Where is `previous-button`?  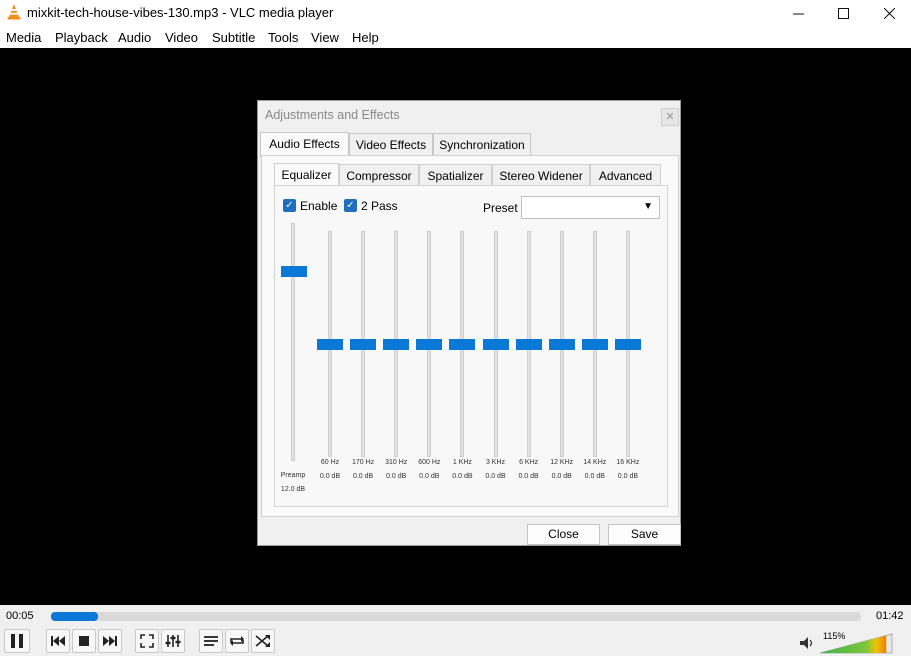 previous-button is located at coordinates (58, 641).